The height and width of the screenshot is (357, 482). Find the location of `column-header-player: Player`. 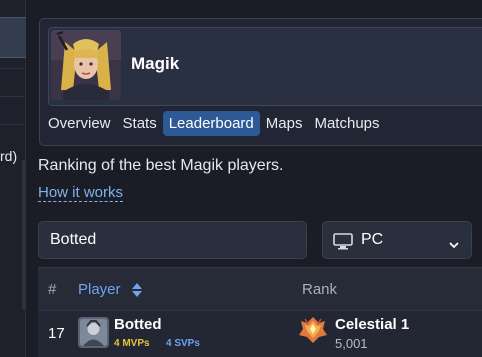

column-header-player: Player is located at coordinates (99, 289).